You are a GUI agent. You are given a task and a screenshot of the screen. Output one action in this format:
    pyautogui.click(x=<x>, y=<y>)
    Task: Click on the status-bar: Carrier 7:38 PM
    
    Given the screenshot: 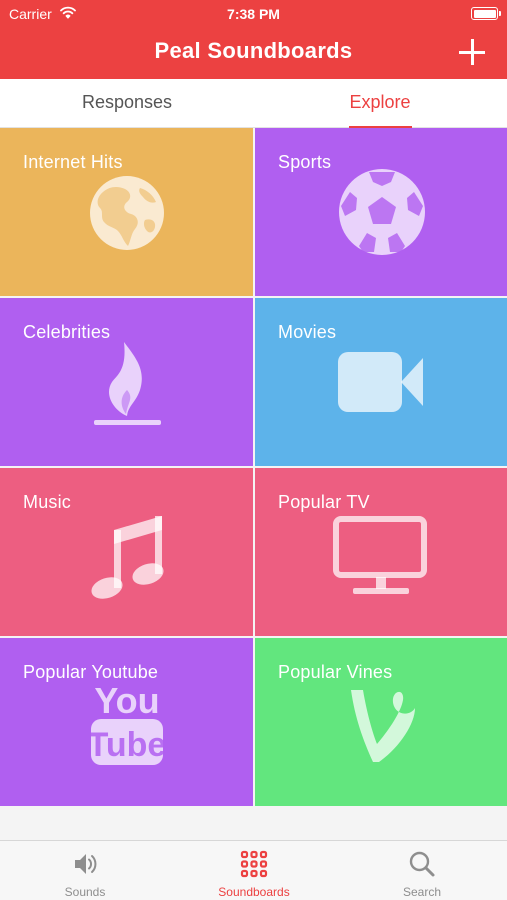 What is the action you would take?
    pyautogui.click(x=253, y=14)
    